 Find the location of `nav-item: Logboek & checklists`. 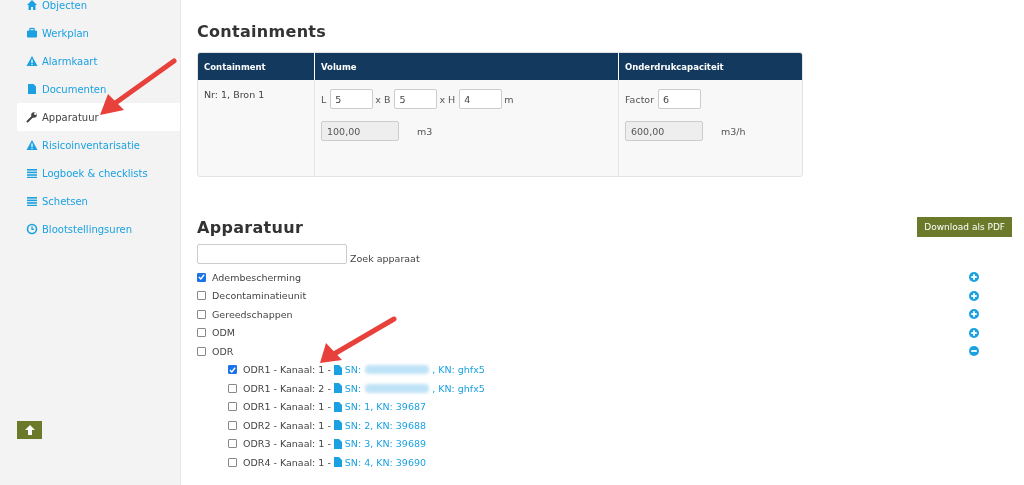

nav-item: Logboek & checklists is located at coordinates (98, 173).